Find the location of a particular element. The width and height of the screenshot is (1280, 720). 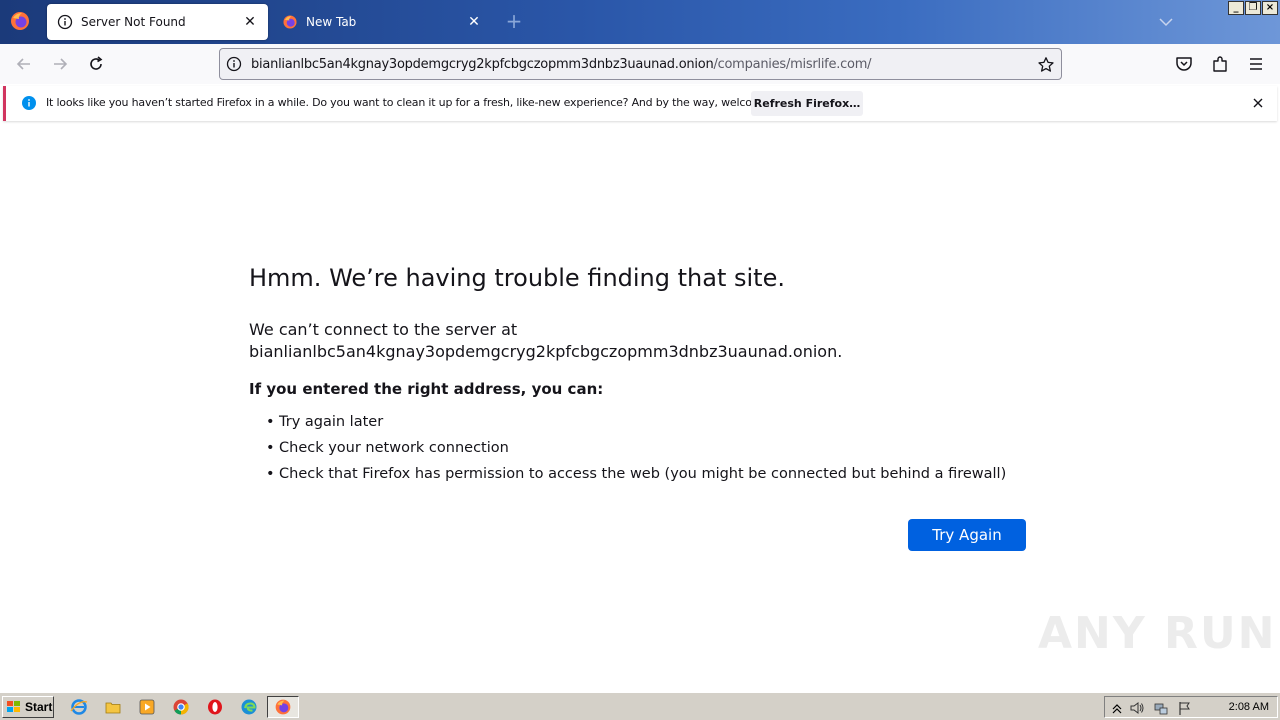

minimize-button: _ is located at coordinates (1236, 8).